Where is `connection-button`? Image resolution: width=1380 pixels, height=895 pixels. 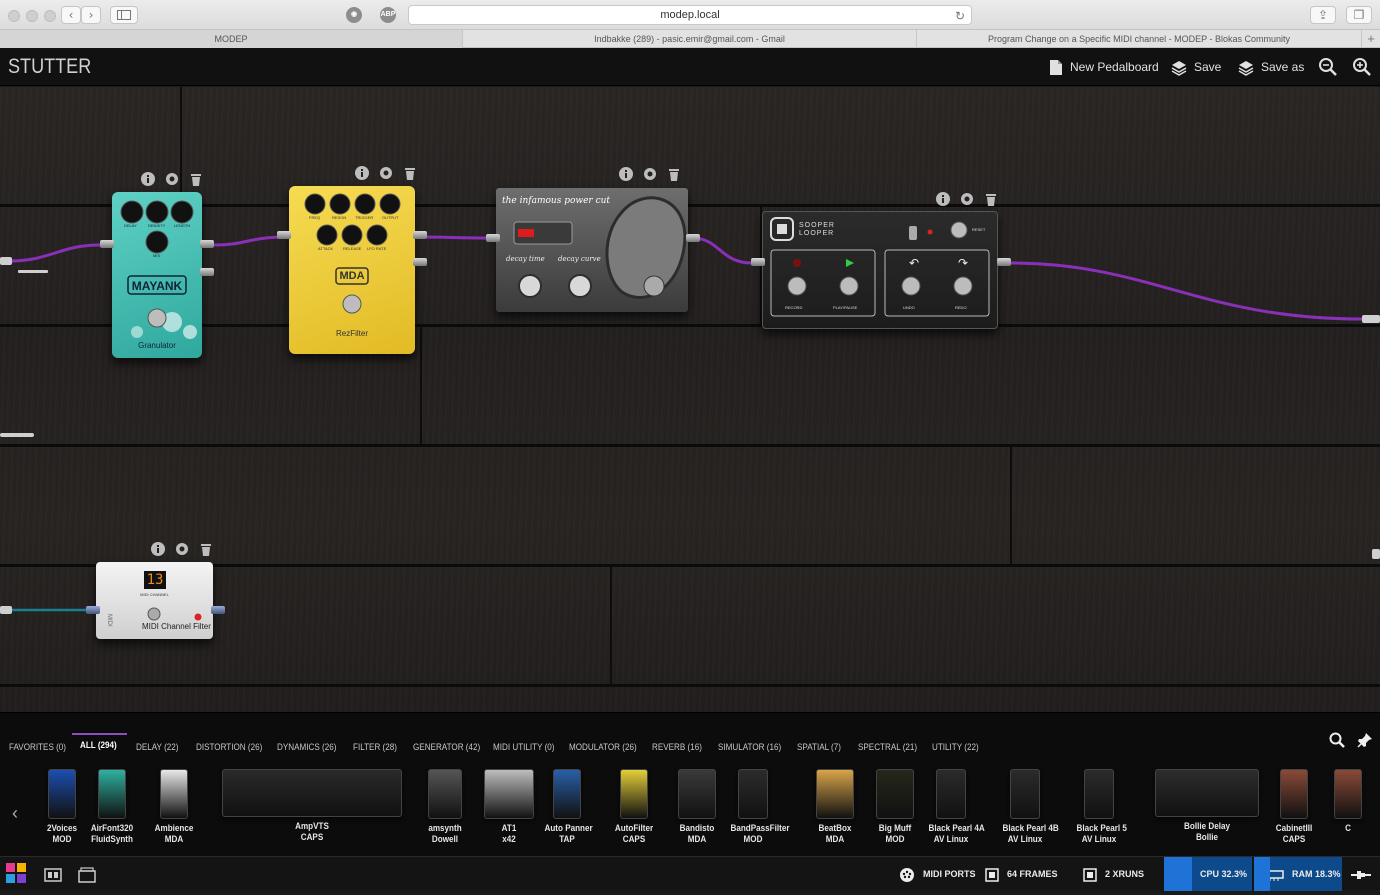 connection-button is located at coordinates (1361, 874).